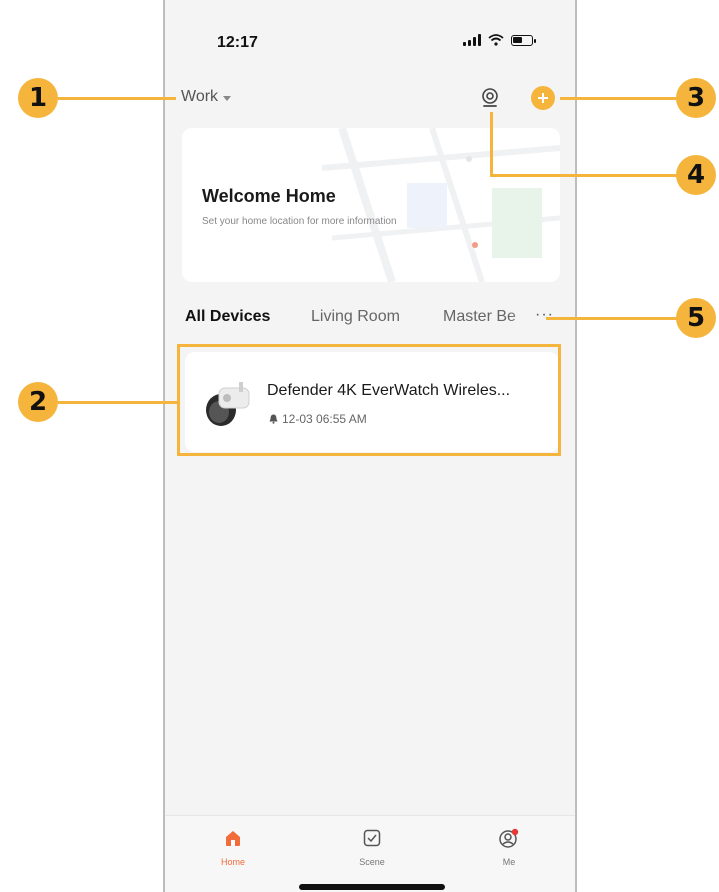  What do you see at coordinates (372, 838) in the screenshot?
I see `scene-icon` at bounding box center [372, 838].